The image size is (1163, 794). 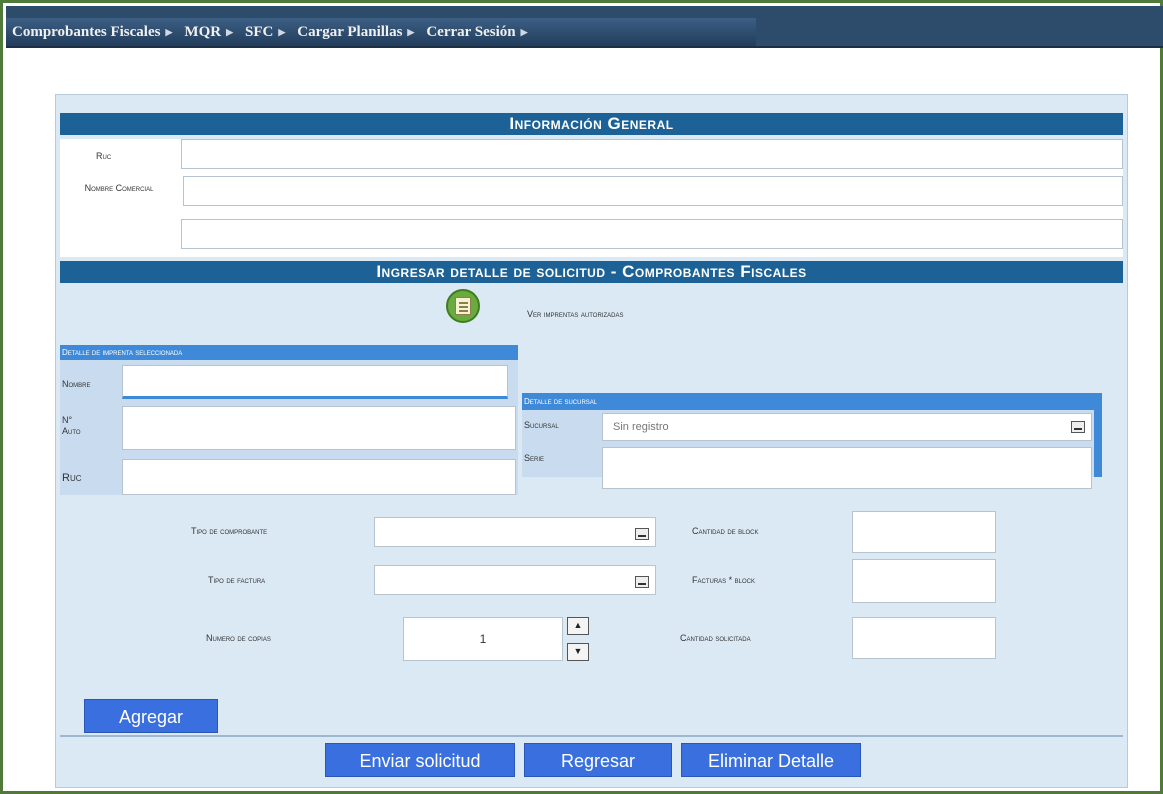 I want to click on sucursal-label: Sucursal, so click(x=541, y=425).